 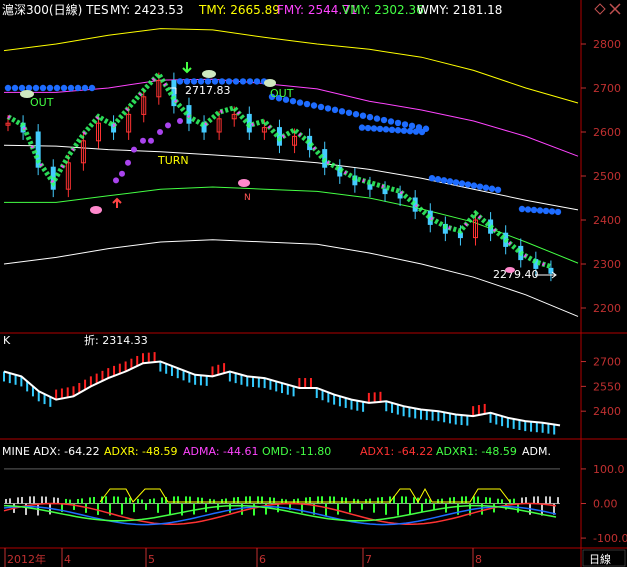 I want to click on time-tick-label: 5, so click(x=151, y=559).